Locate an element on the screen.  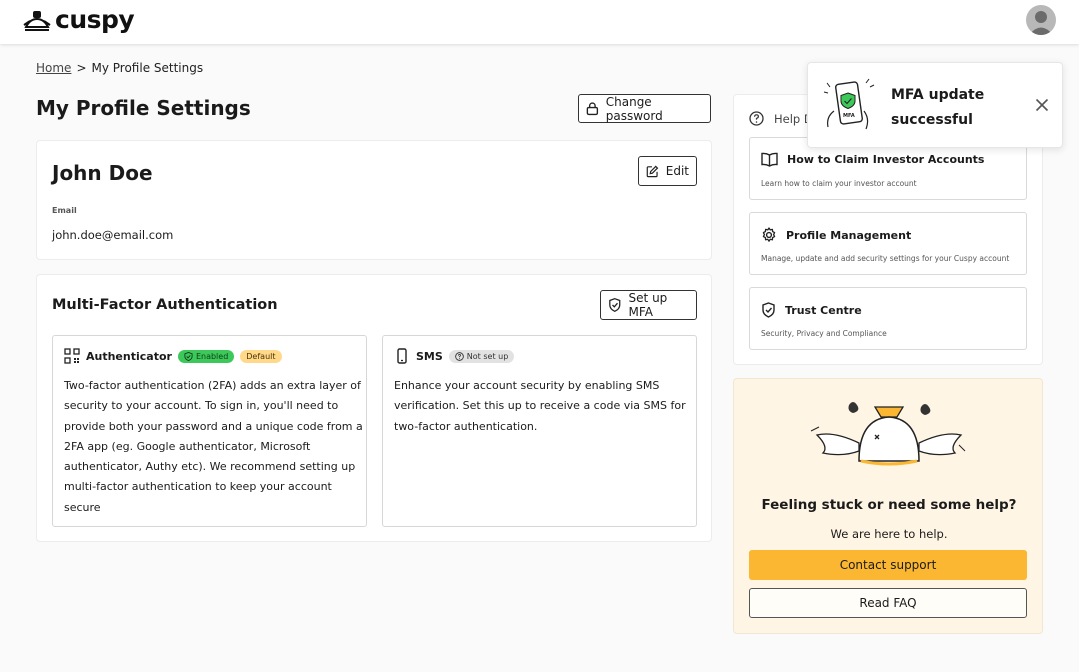
sms-header: SMS Not set up is located at coordinates (454, 356).